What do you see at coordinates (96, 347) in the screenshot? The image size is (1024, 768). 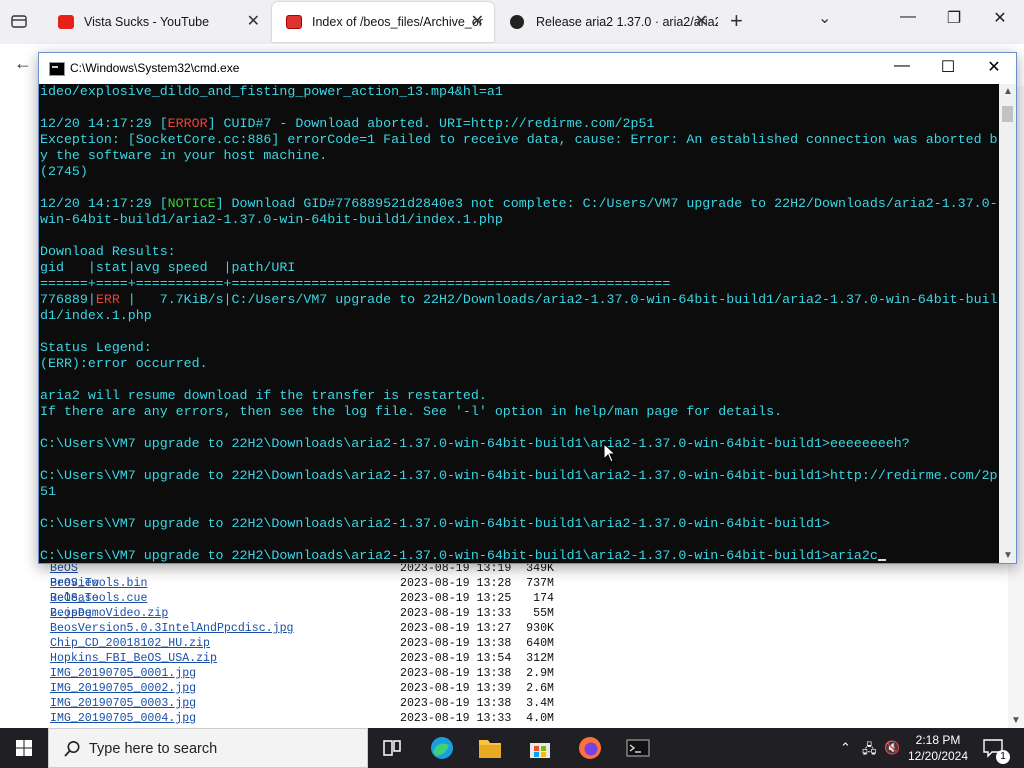 I see `terminal-text: Status Legend:` at bounding box center [96, 347].